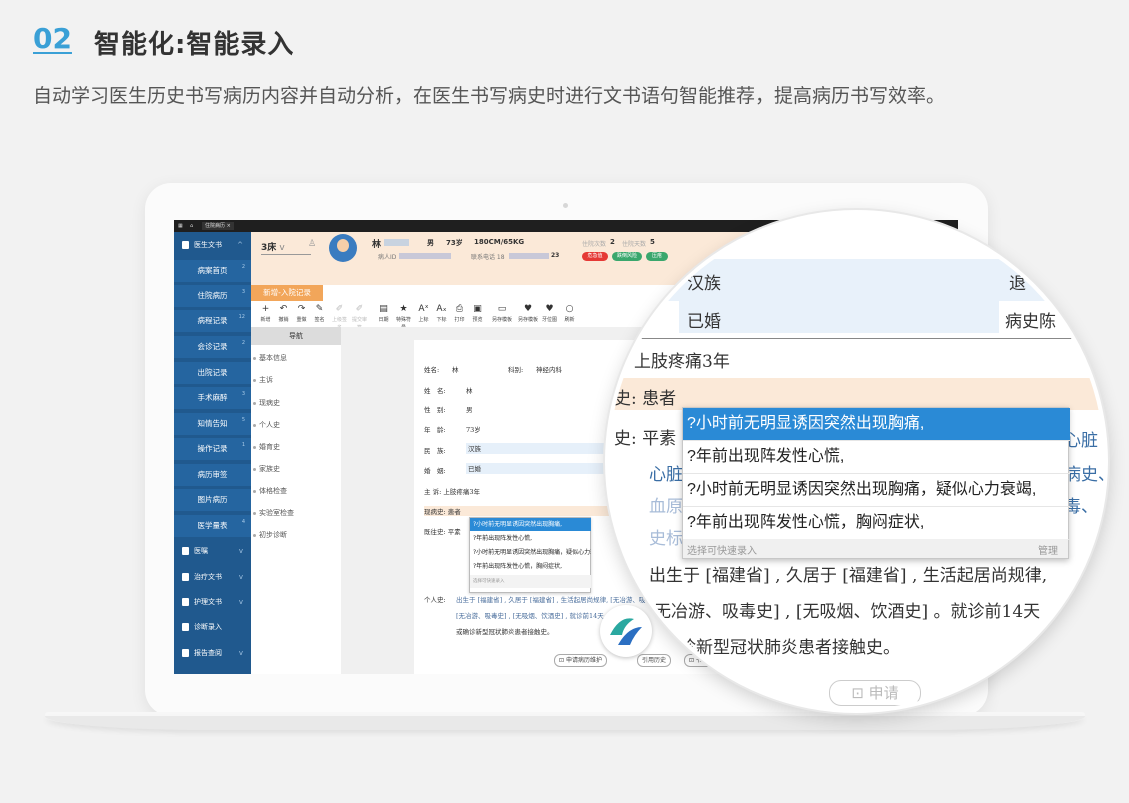 The image size is (1129, 803). I want to click on suggestion-footer-bar: 选择可快速录入 管理, so click(875, 548).